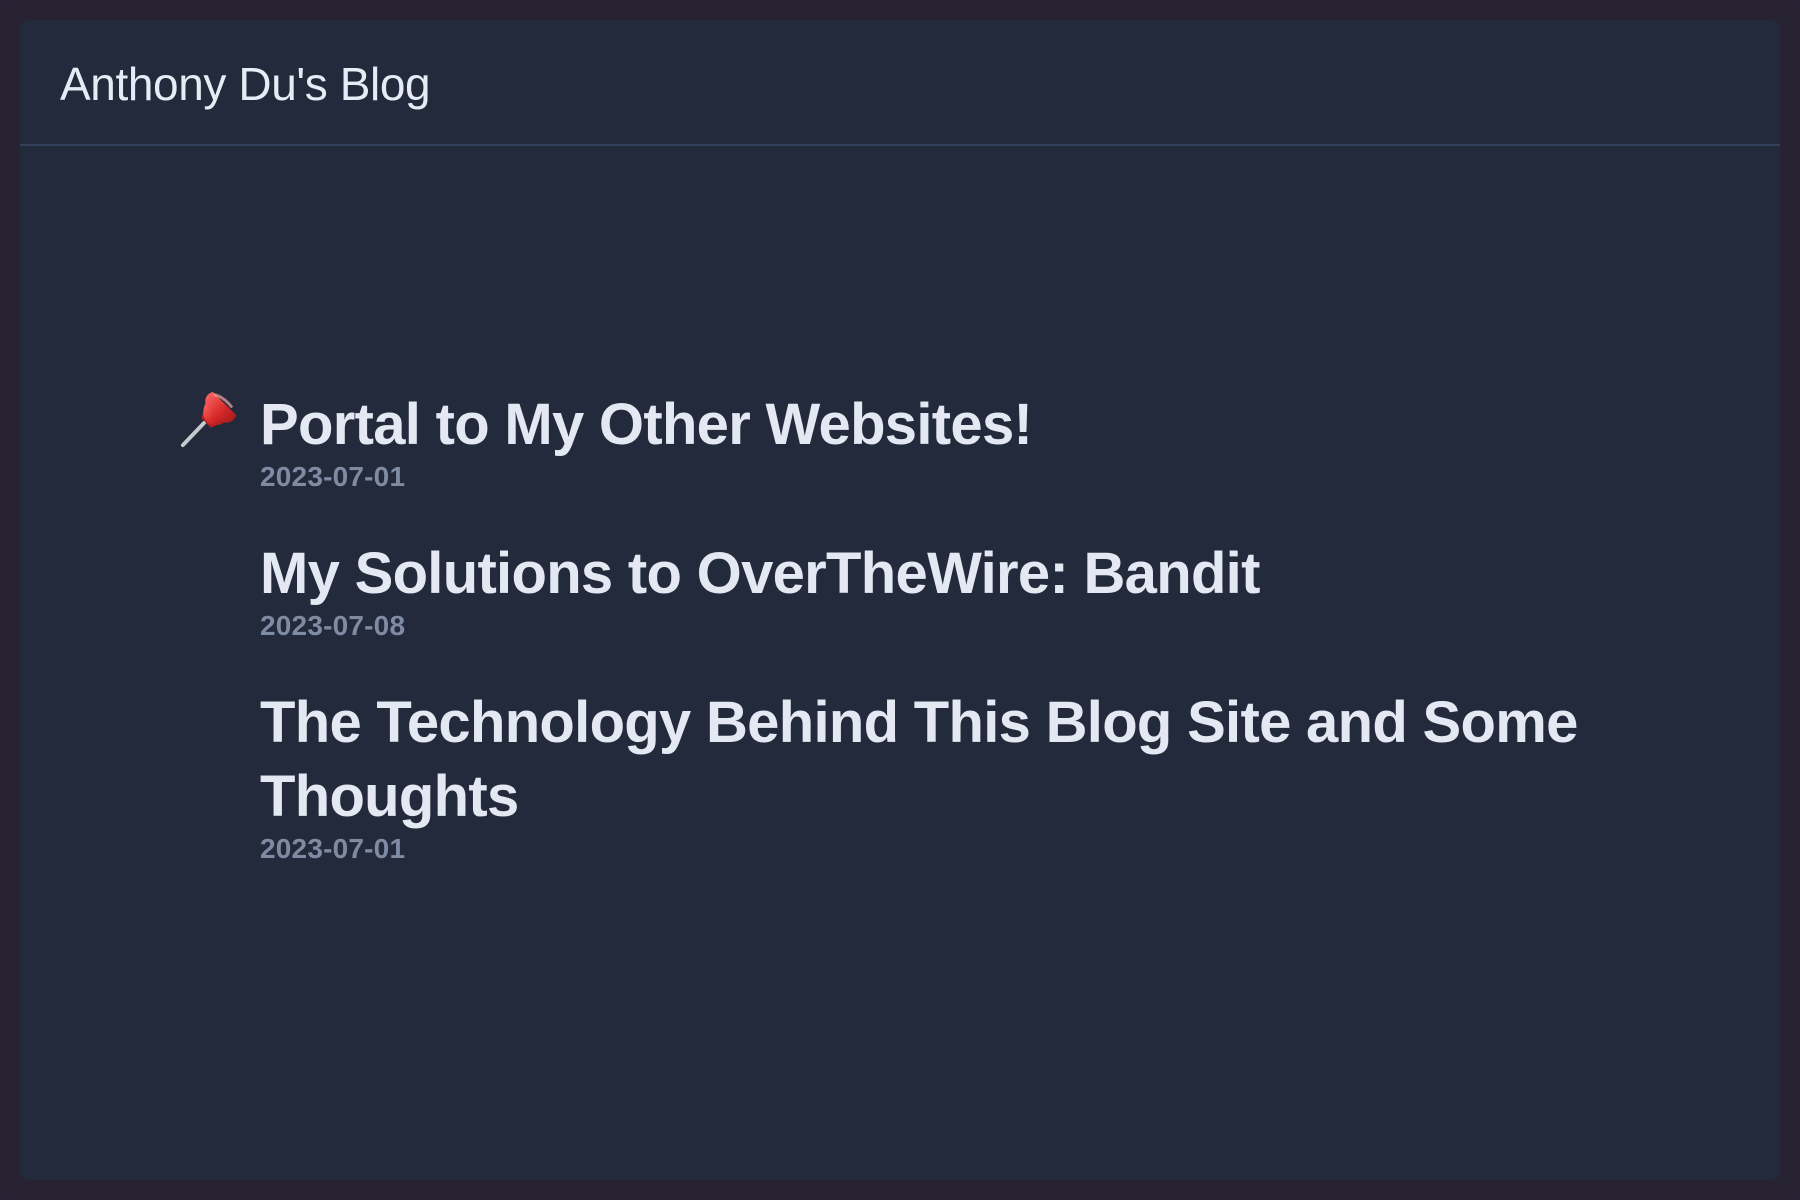  What do you see at coordinates (940, 425) in the screenshot?
I see `post-title-link: Portal to My Other Websites!` at bounding box center [940, 425].